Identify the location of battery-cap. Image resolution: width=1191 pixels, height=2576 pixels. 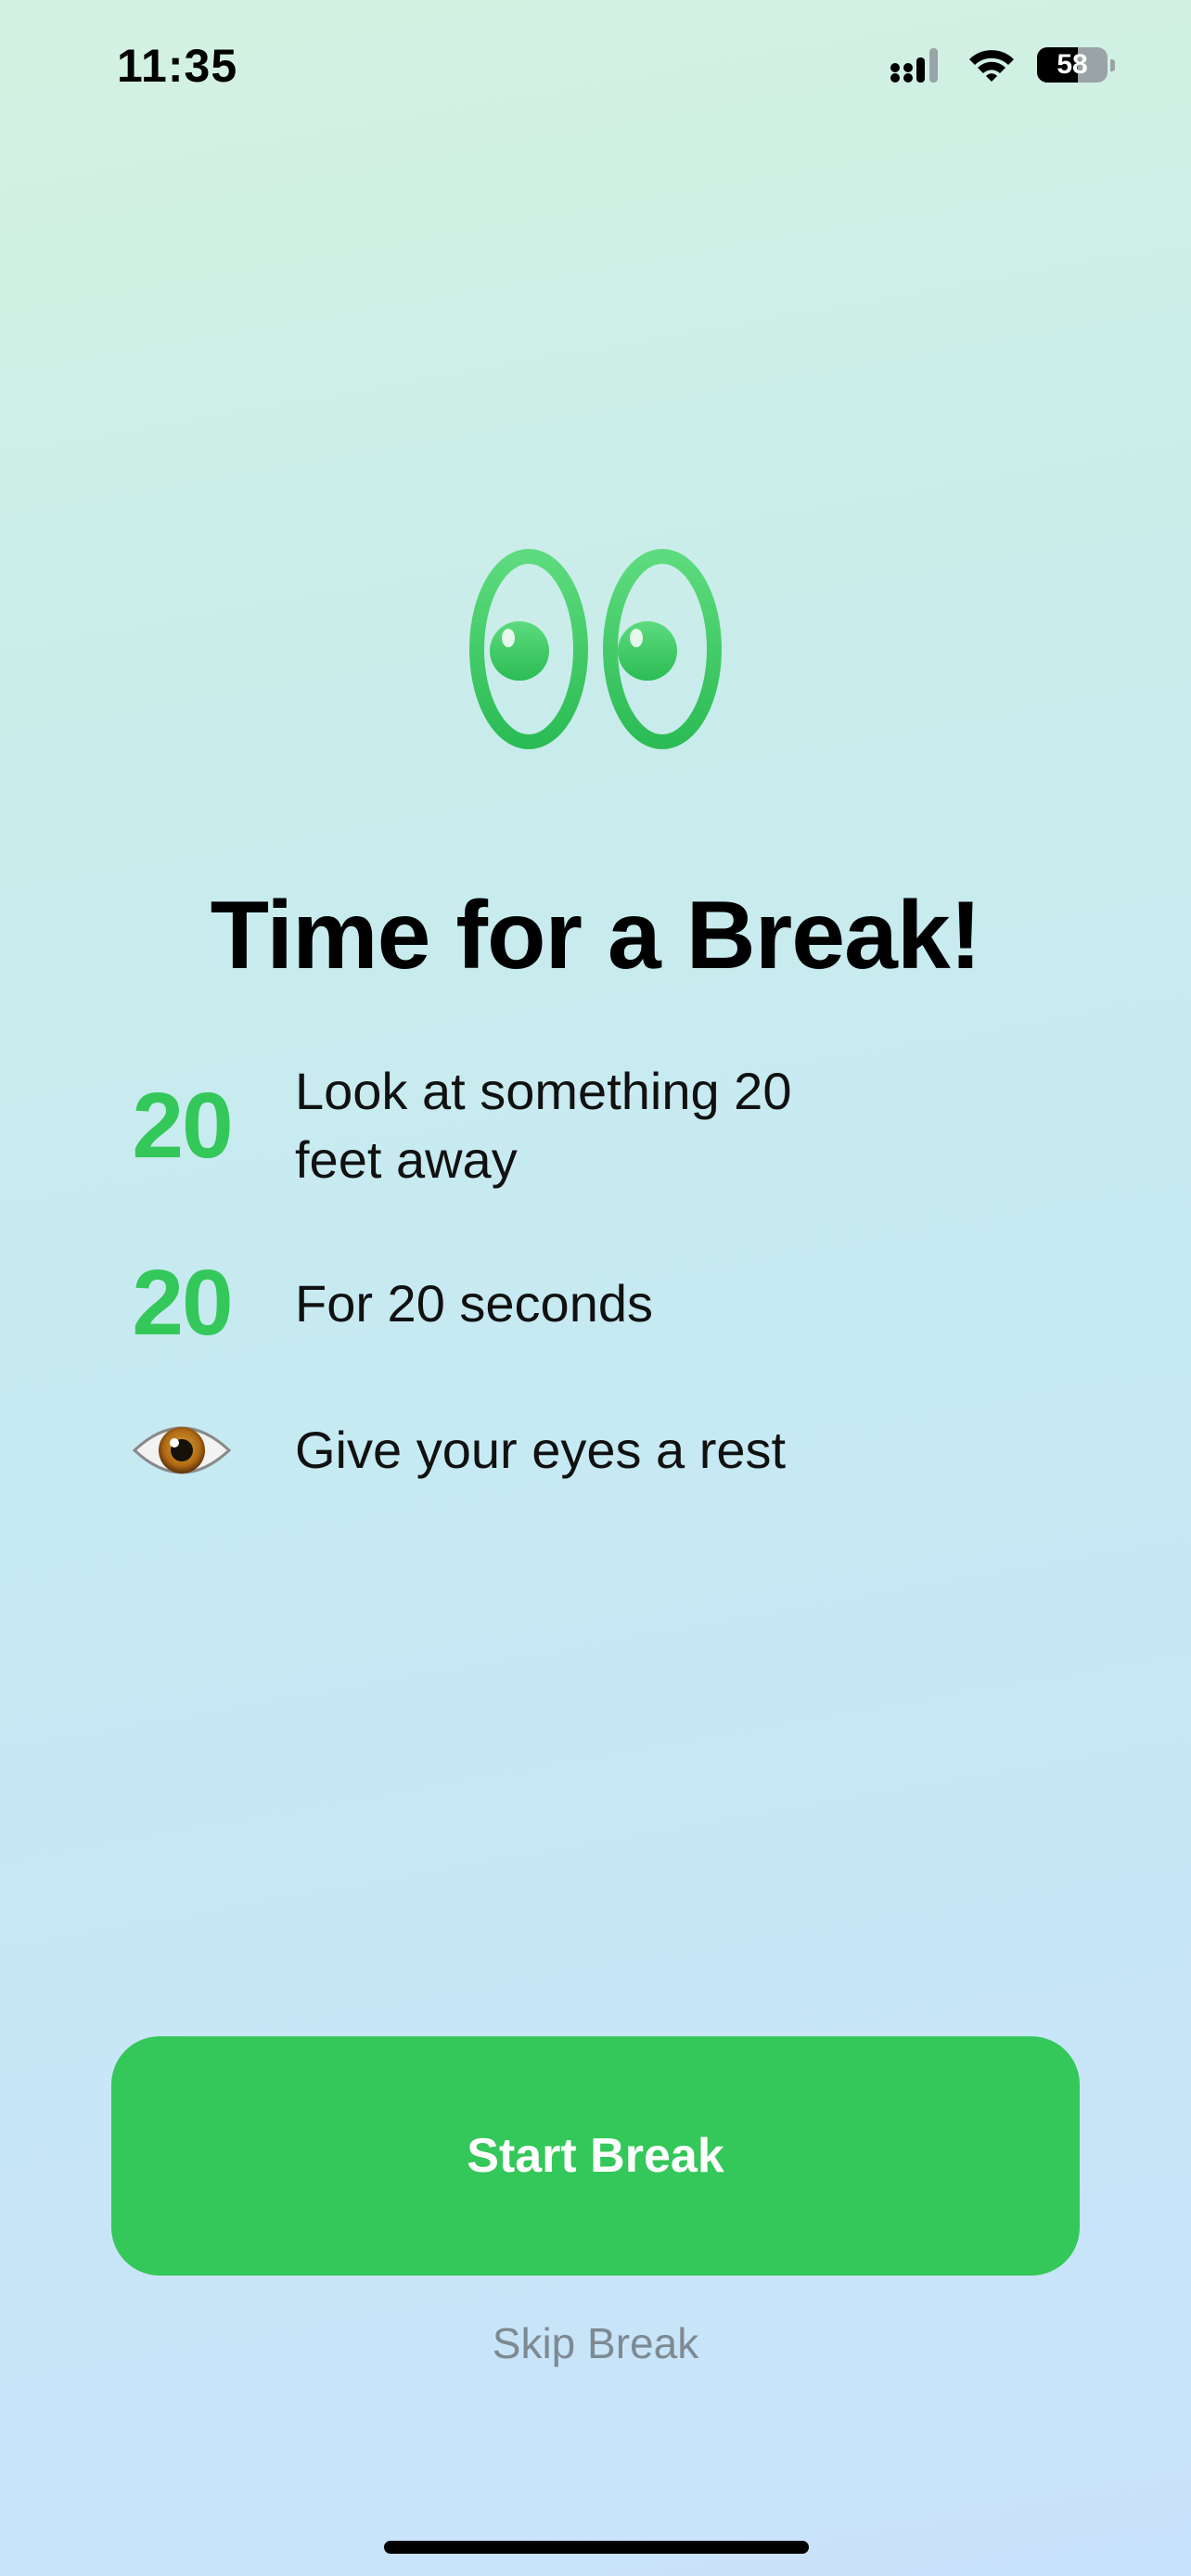
(1112, 64).